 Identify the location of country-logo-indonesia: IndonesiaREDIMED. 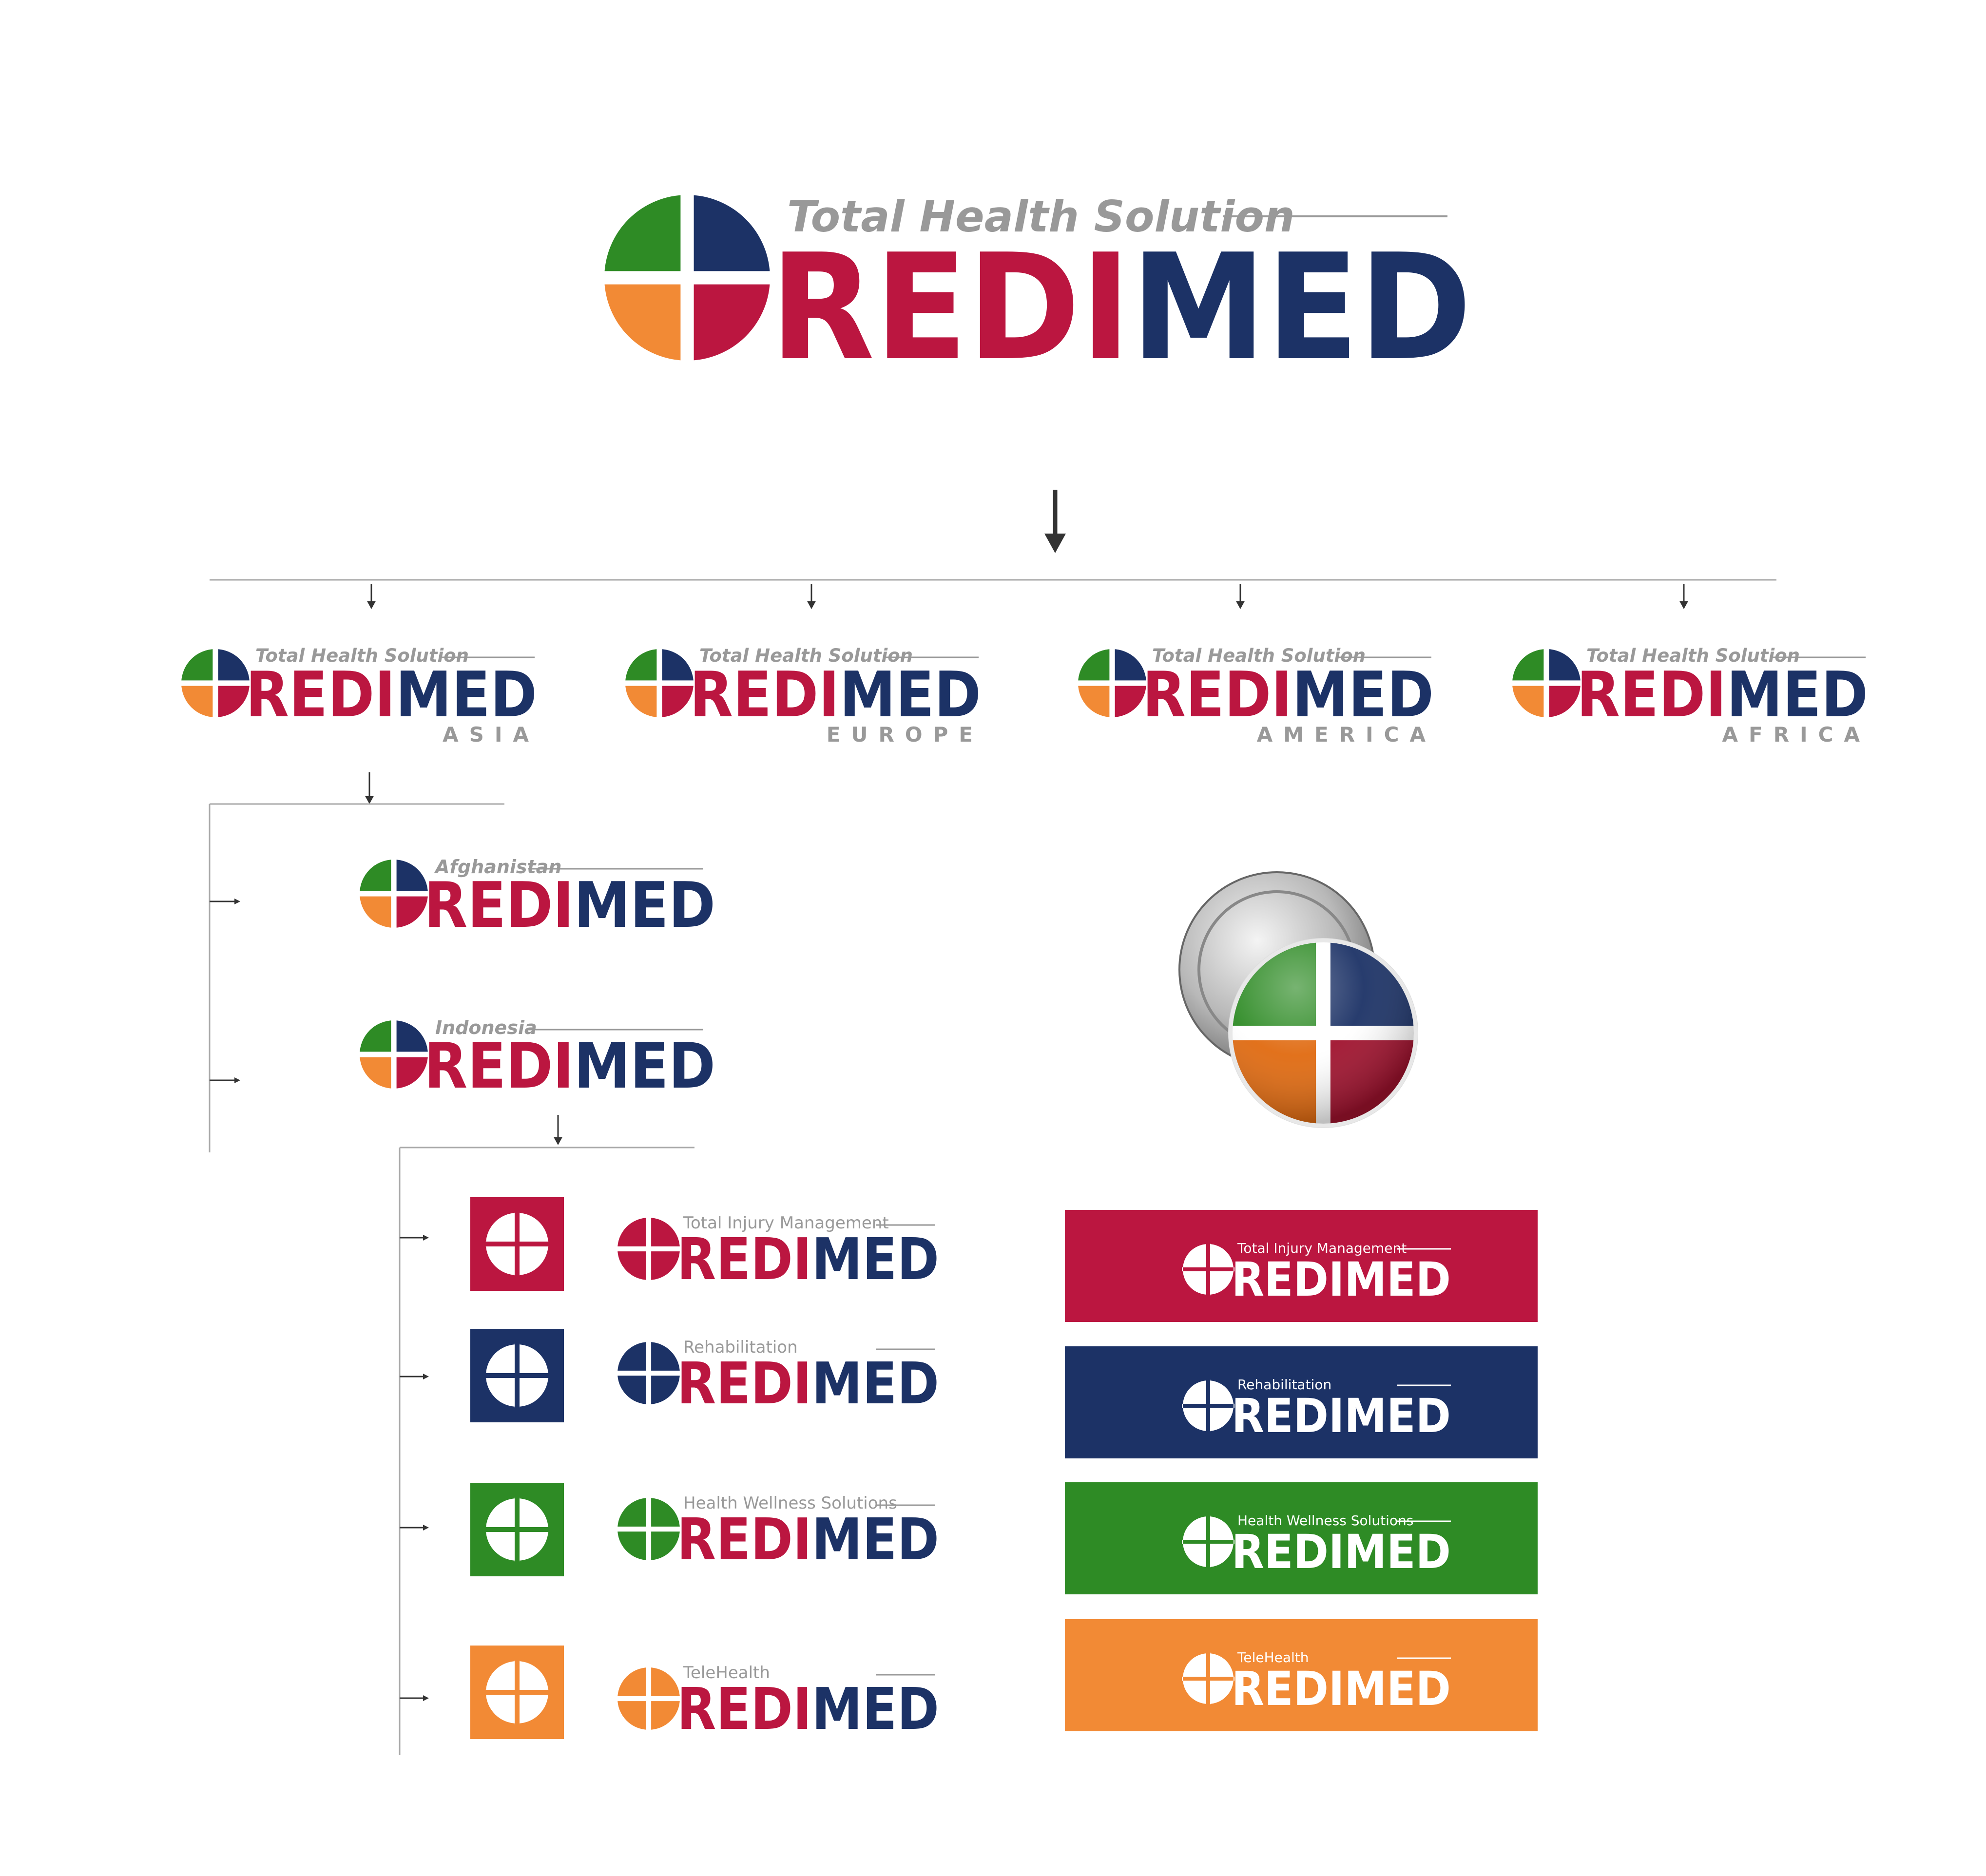
(537, 1060).